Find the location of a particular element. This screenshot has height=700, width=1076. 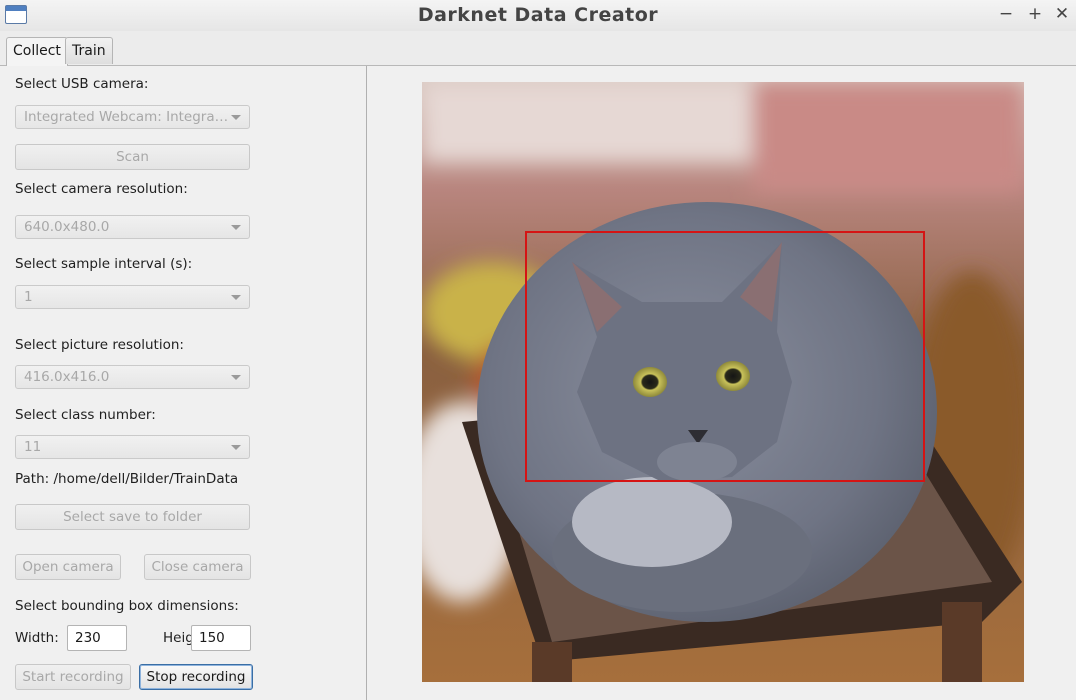

height-input: 150 is located at coordinates (221, 638).